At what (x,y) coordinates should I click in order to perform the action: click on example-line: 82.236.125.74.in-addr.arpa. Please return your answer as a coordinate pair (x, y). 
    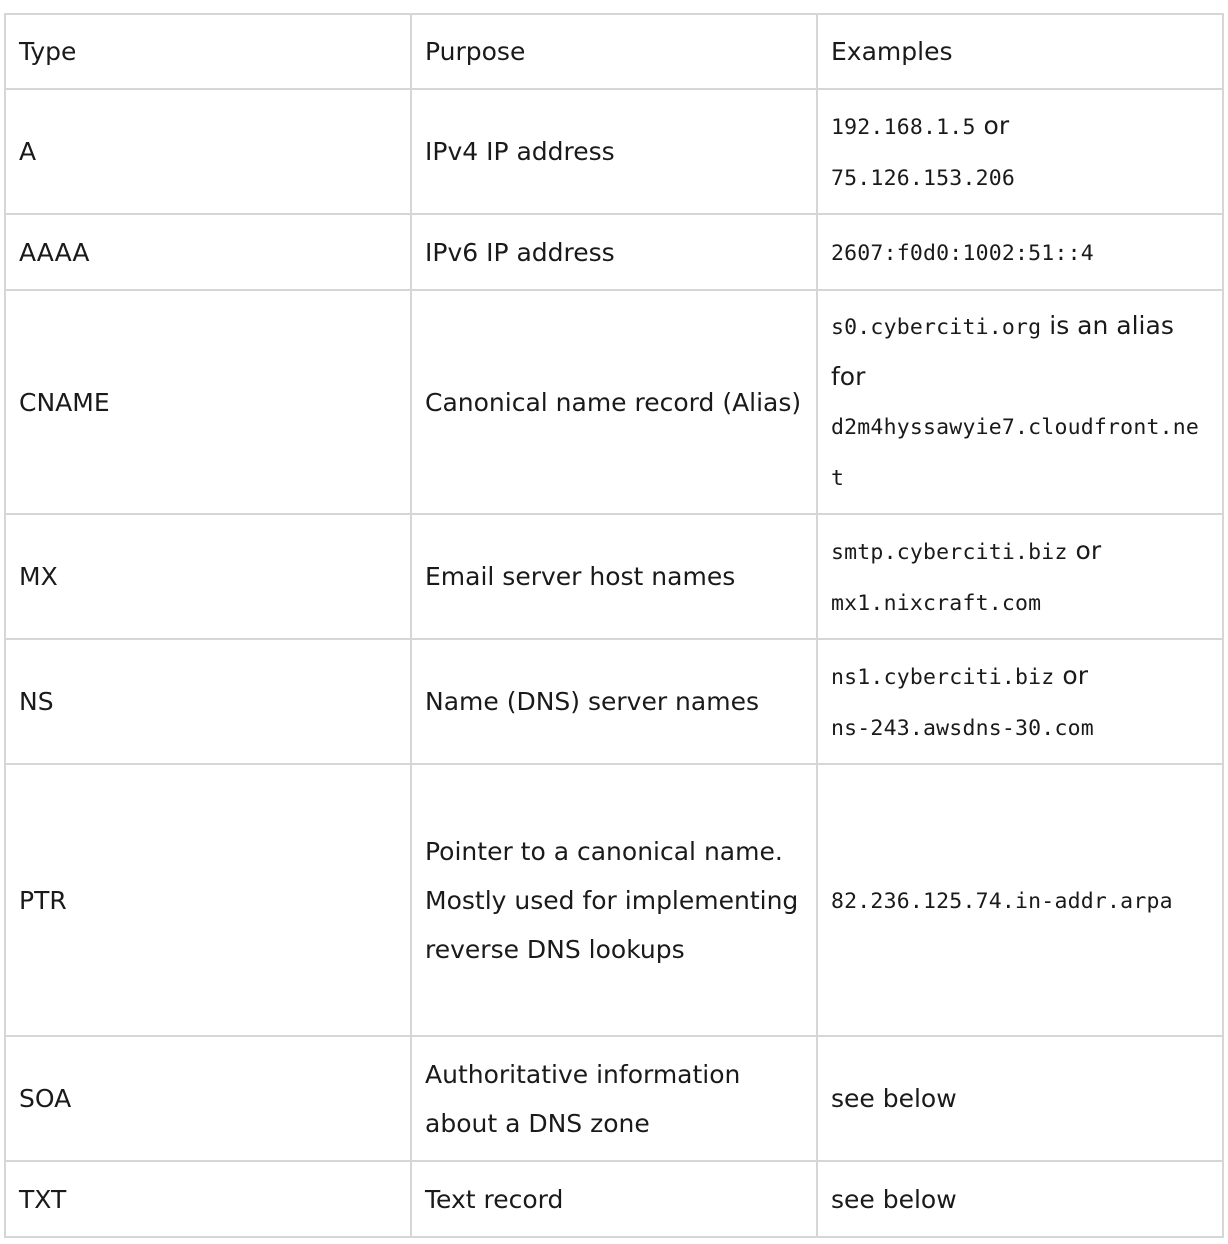
    Looking at the image, I should click on (1020, 900).